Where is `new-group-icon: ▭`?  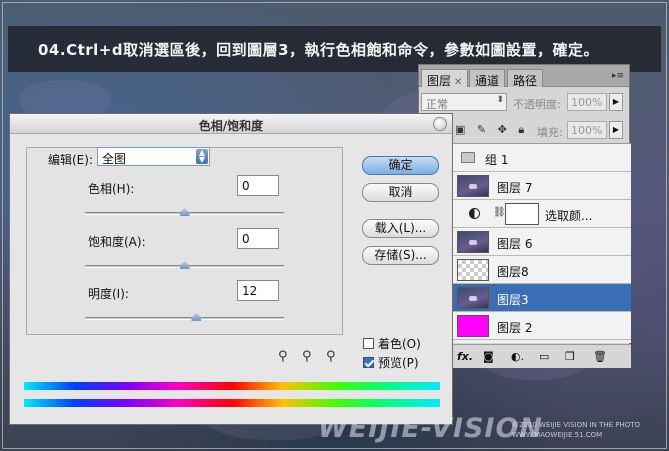
new-group-icon: ▭ is located at coordinates (544, 356).